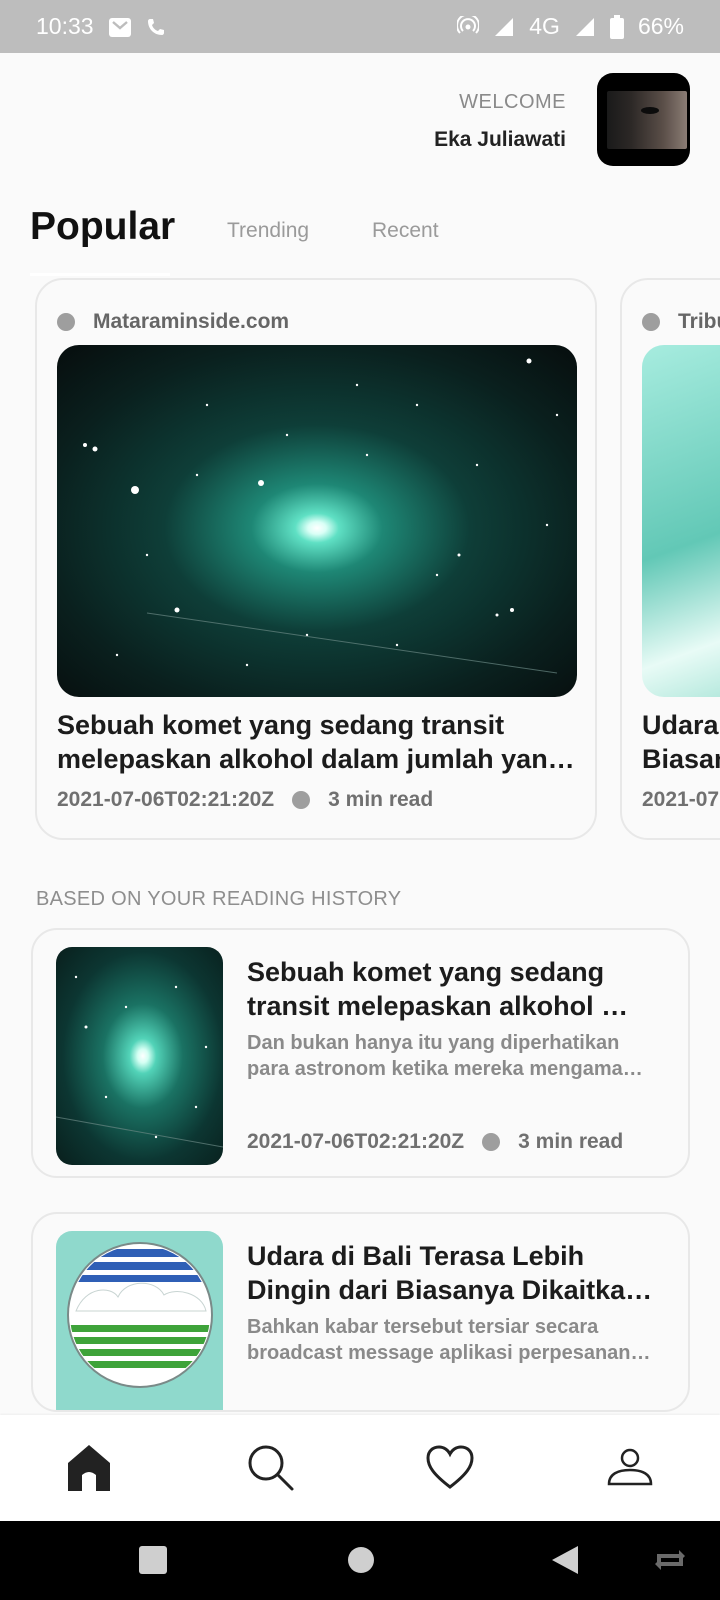 The width and height of the screenshot is (720, 1600). What do you see at coordinates (699, 321) in the screenshot?
I see `source-name: Tribu` at bounding box center [699, 321].